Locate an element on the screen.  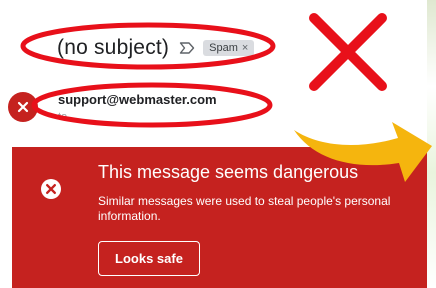
side-panel-edge is located at coordinates (431, 144).